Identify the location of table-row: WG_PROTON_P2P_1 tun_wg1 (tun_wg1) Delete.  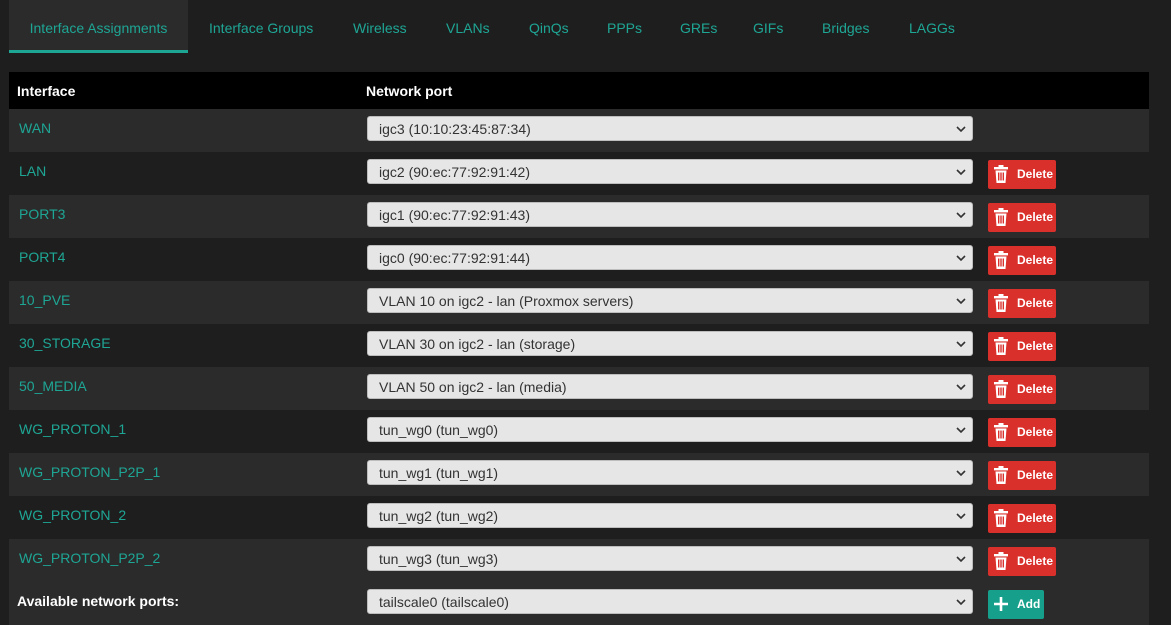
(579, 474).